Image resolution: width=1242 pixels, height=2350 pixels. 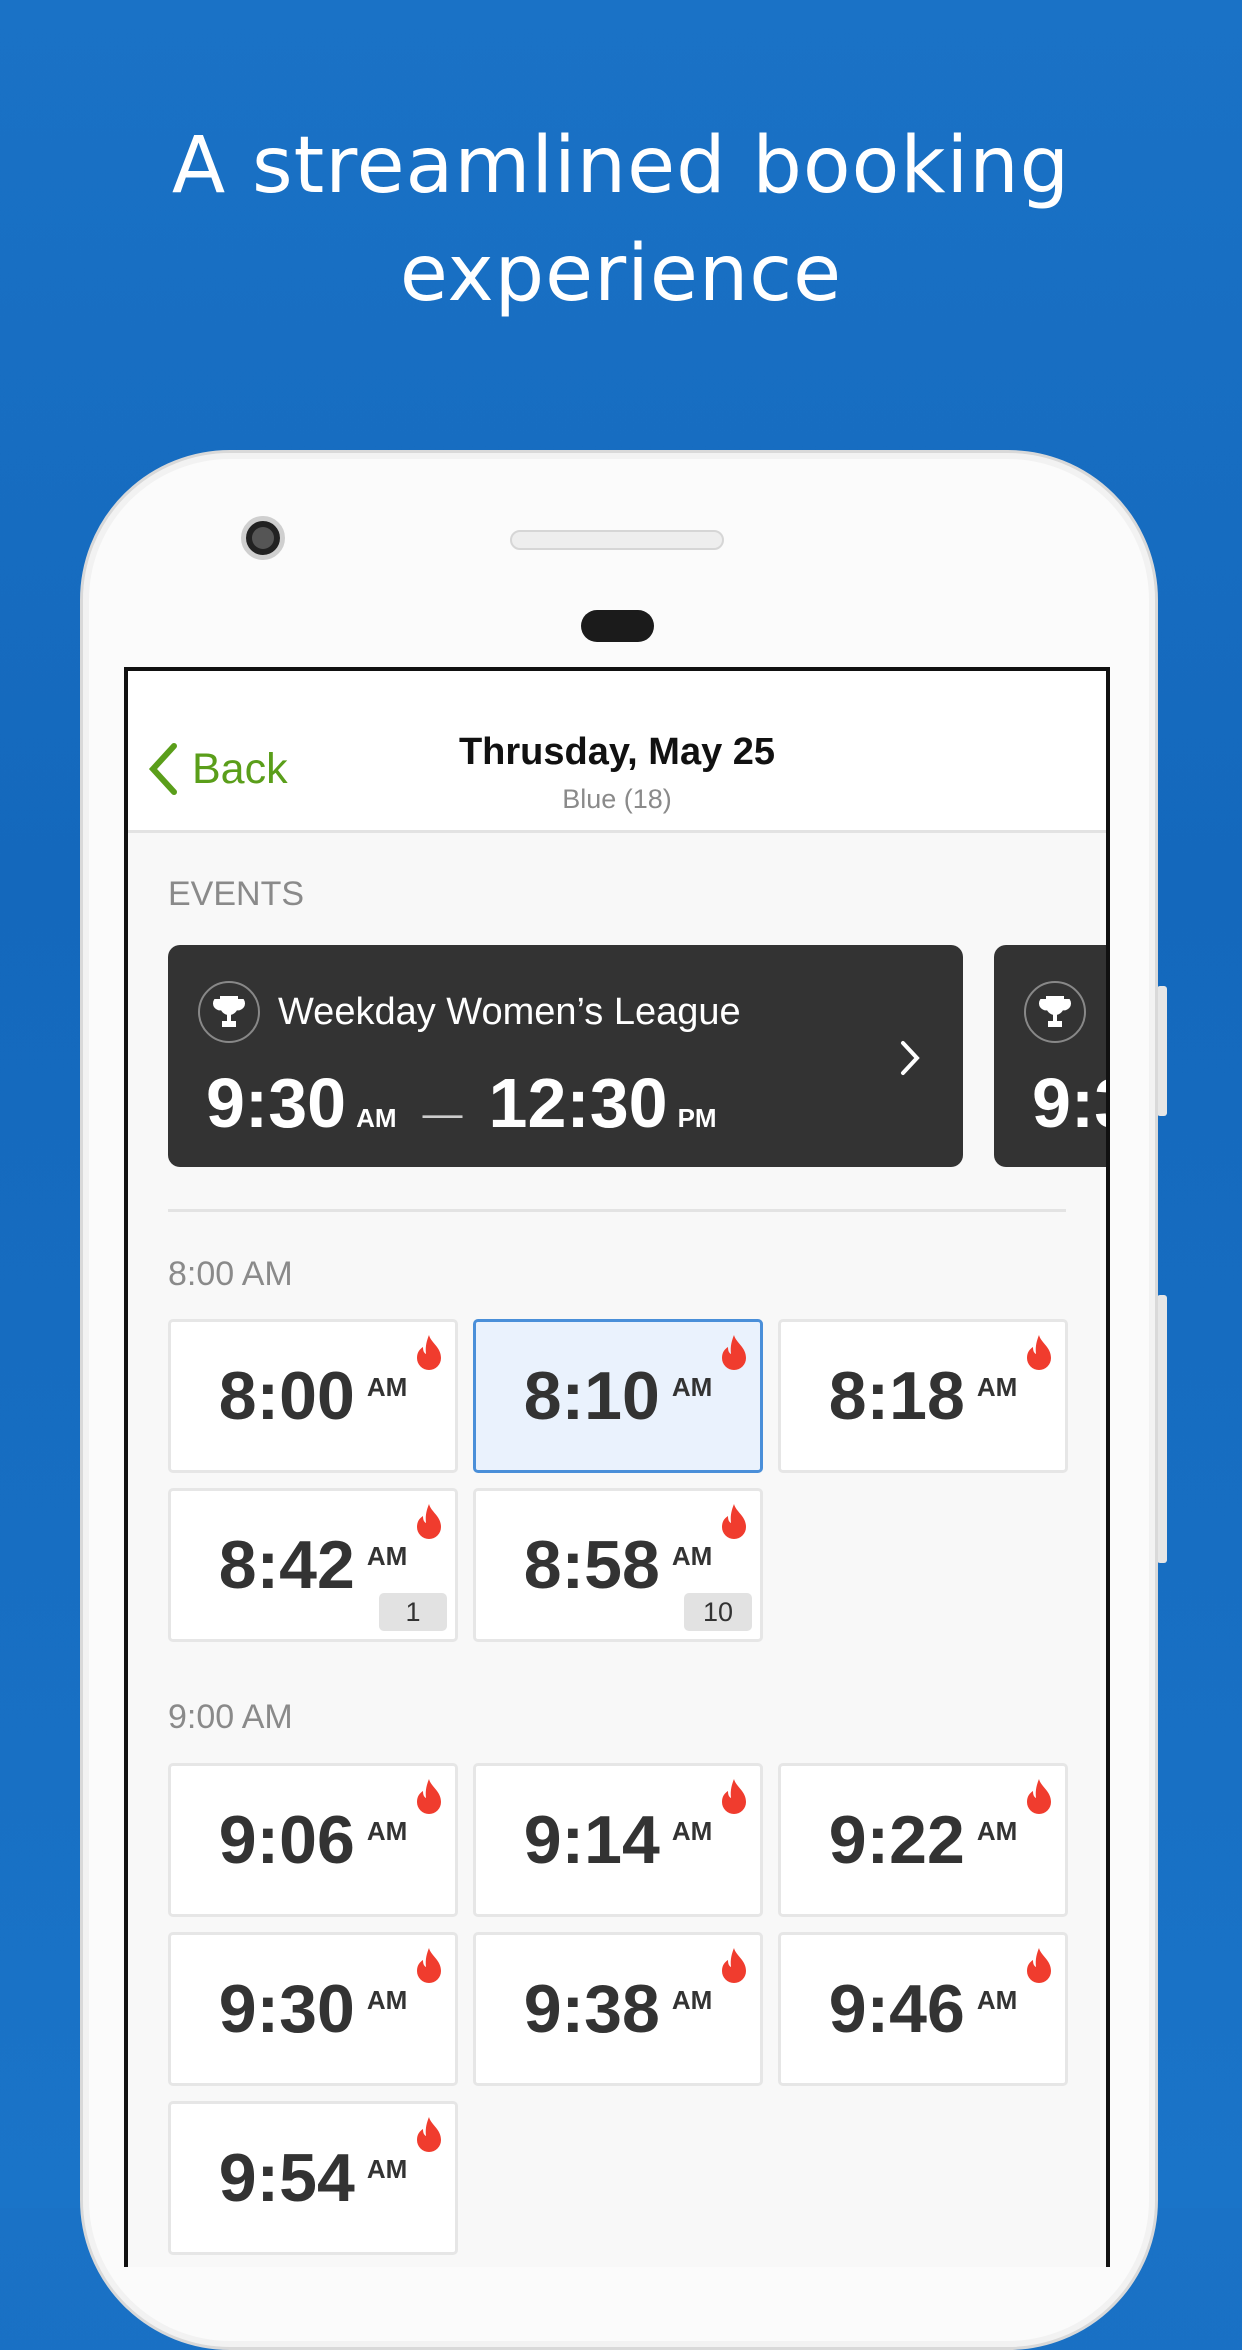 I want to click on tee-time-slot: 9:06 AM, so click(x=313, y=1840).